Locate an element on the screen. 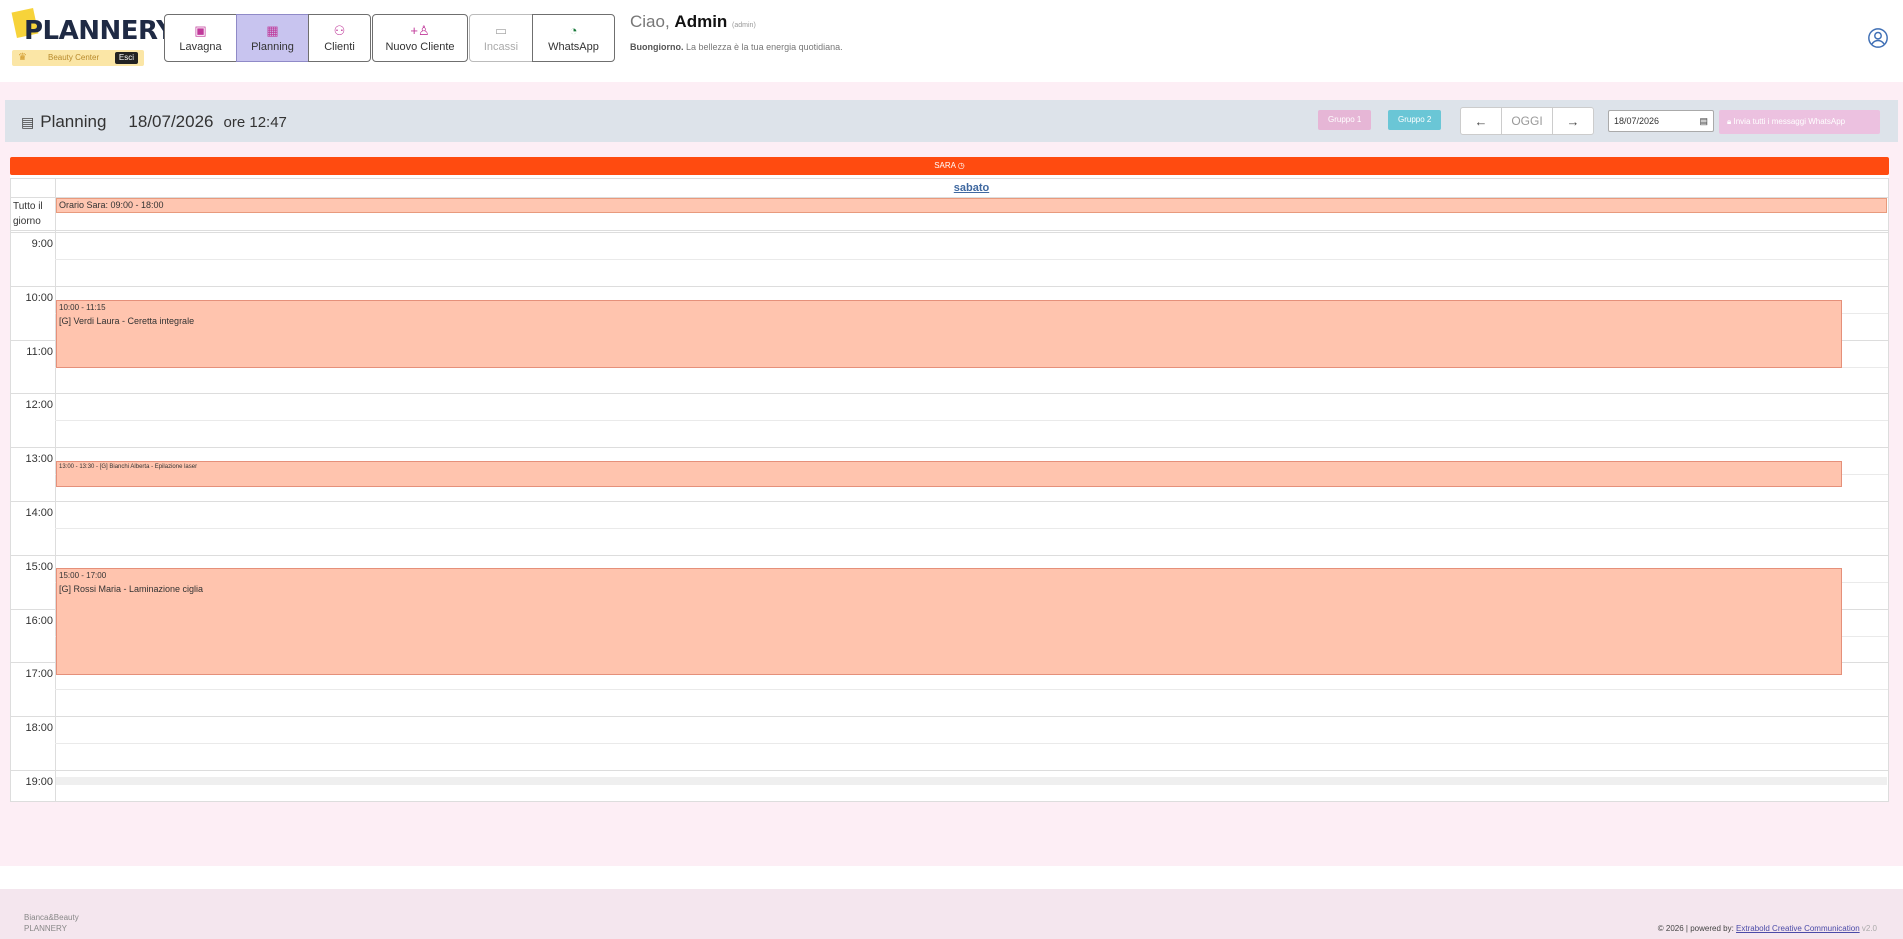  day-header: sabato is located at coordinates (971, 188).